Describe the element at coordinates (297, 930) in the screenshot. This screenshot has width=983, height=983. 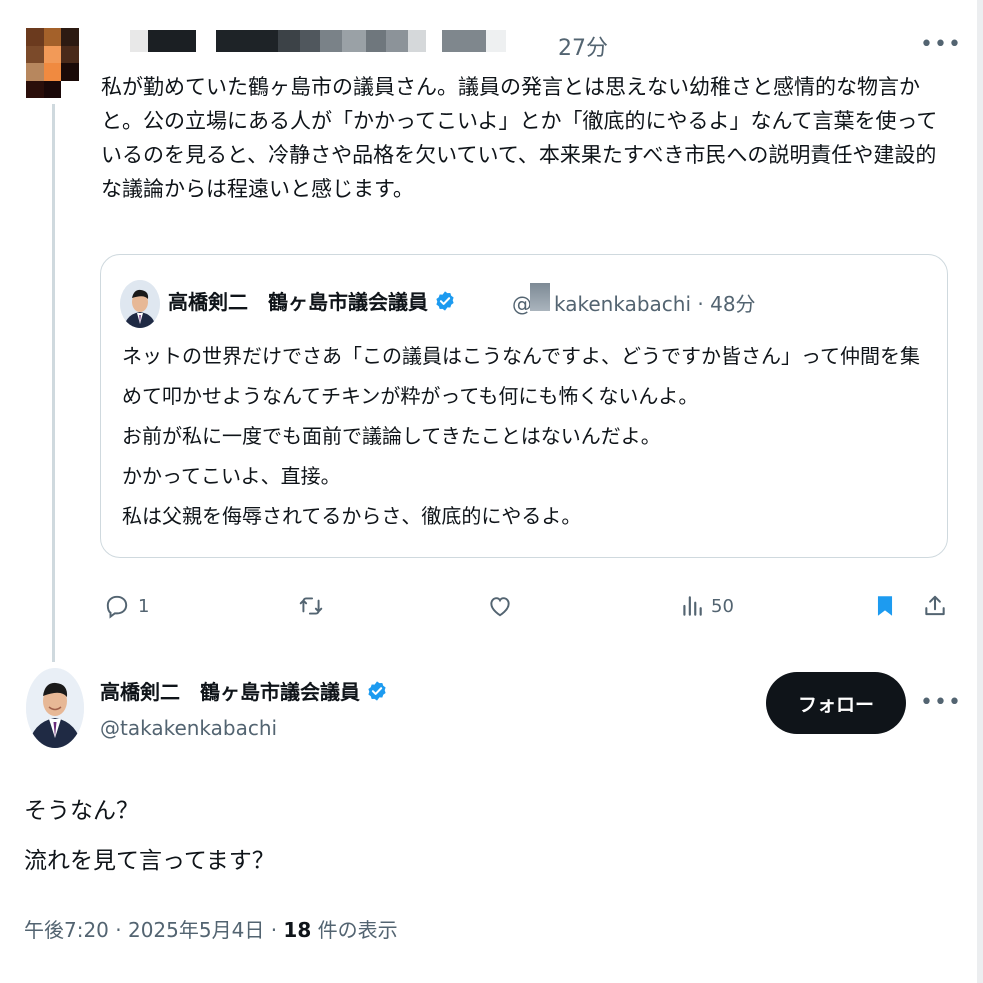
I see `view-count-number: 18` at that location.